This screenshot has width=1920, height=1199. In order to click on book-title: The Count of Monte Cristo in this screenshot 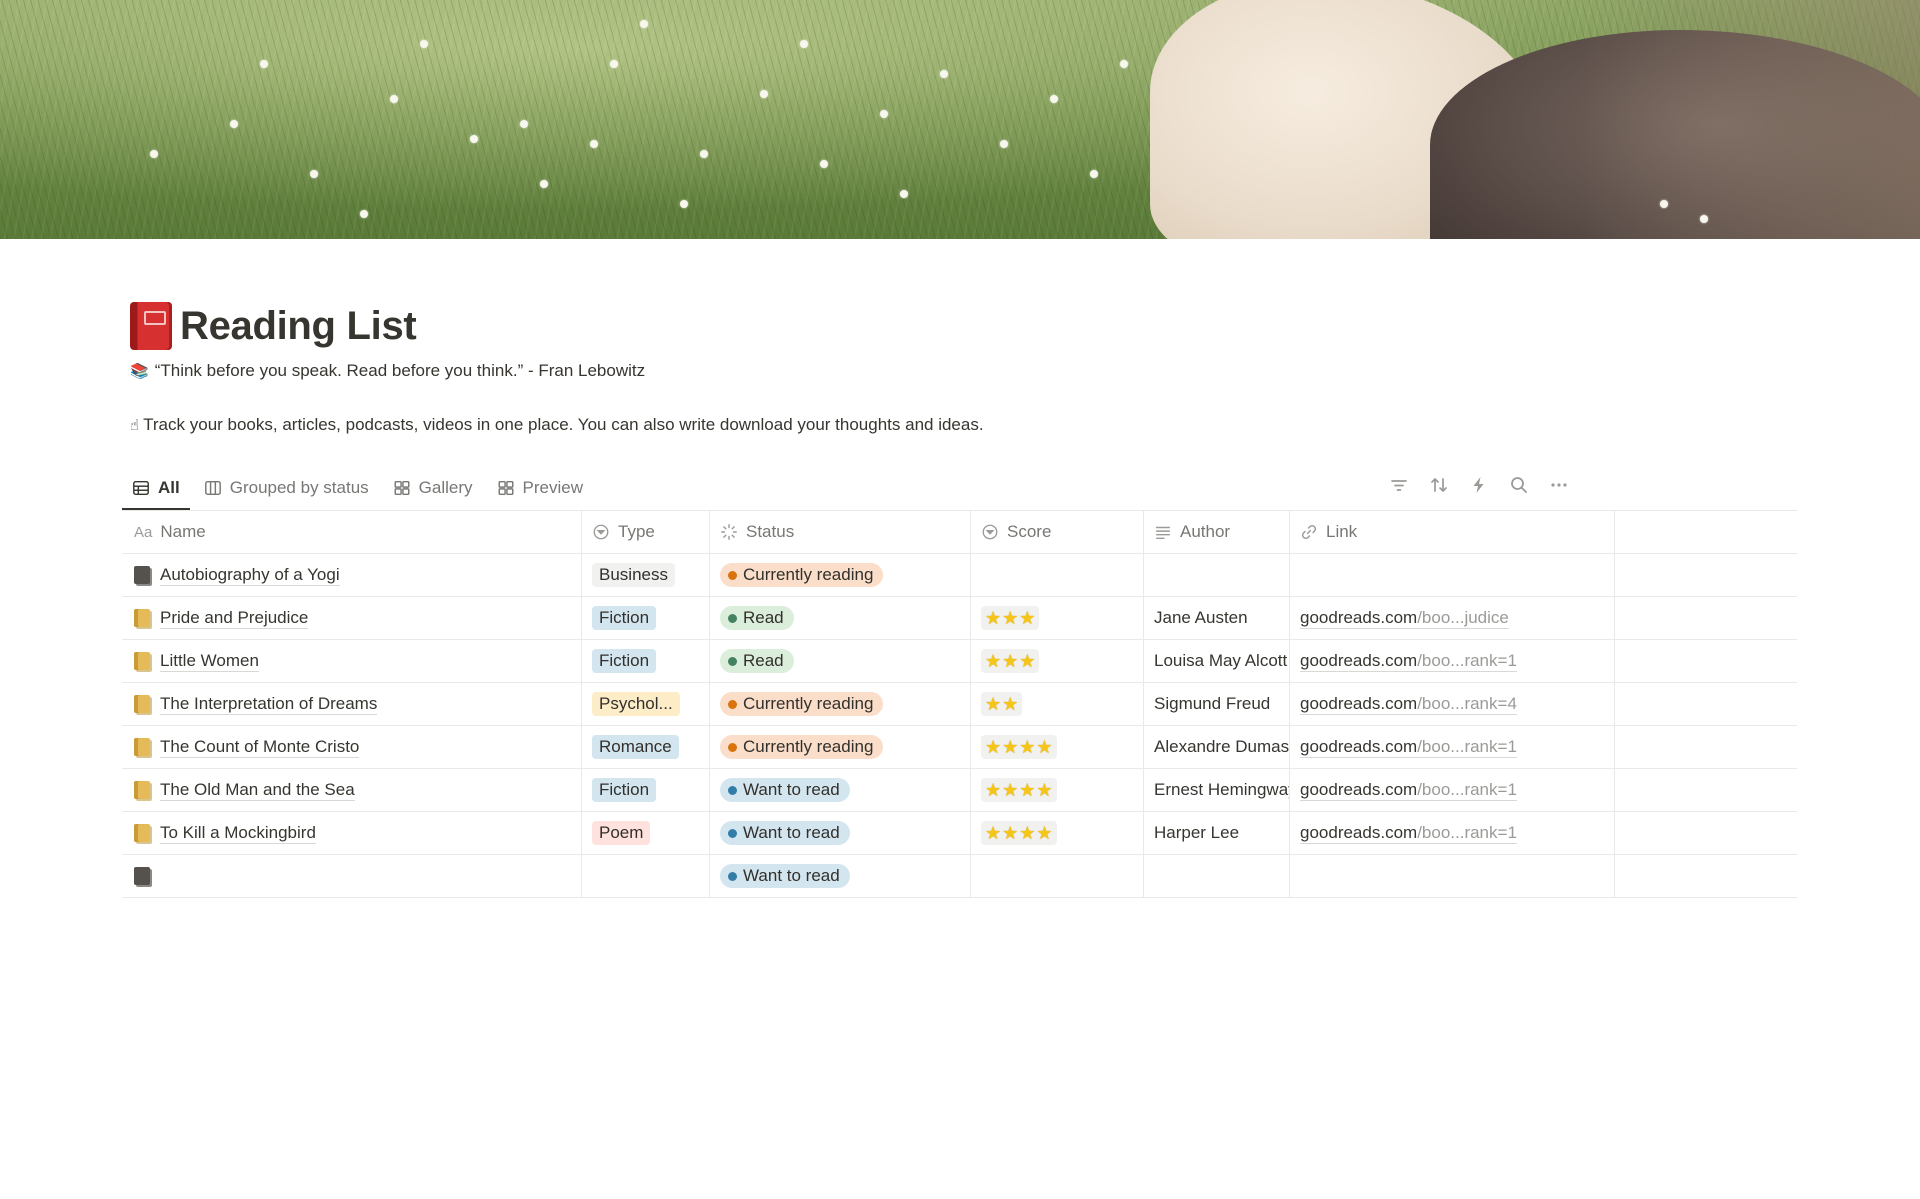, I will do `click(260, 747)`.